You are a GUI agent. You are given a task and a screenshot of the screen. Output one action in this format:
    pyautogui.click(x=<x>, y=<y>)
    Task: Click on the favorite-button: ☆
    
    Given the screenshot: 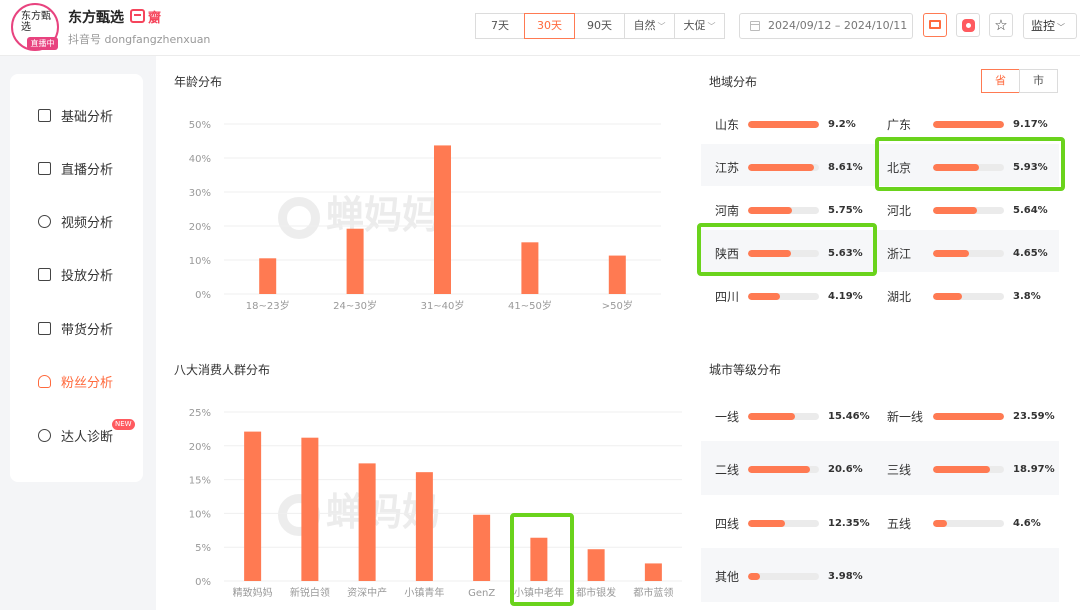 What is the action you would take?
    pyautogui.click(x=1001, y=25)
    